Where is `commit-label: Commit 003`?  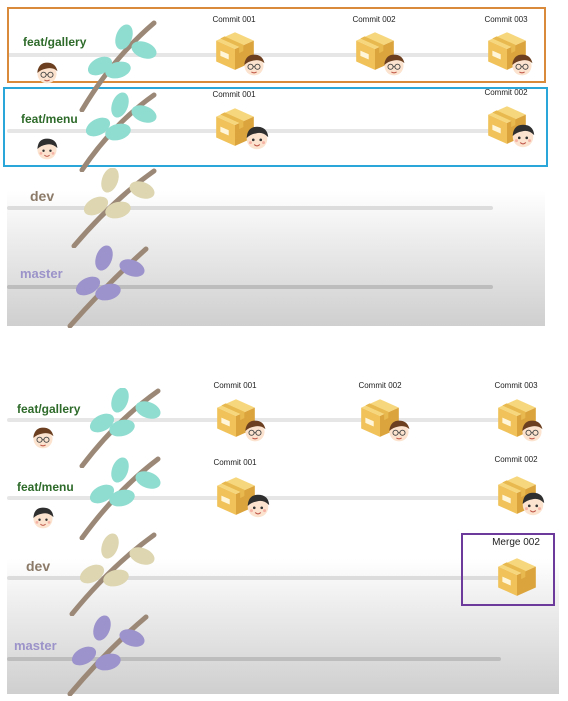
commit-label: Commit 003 is located at coordinates (516, 385).